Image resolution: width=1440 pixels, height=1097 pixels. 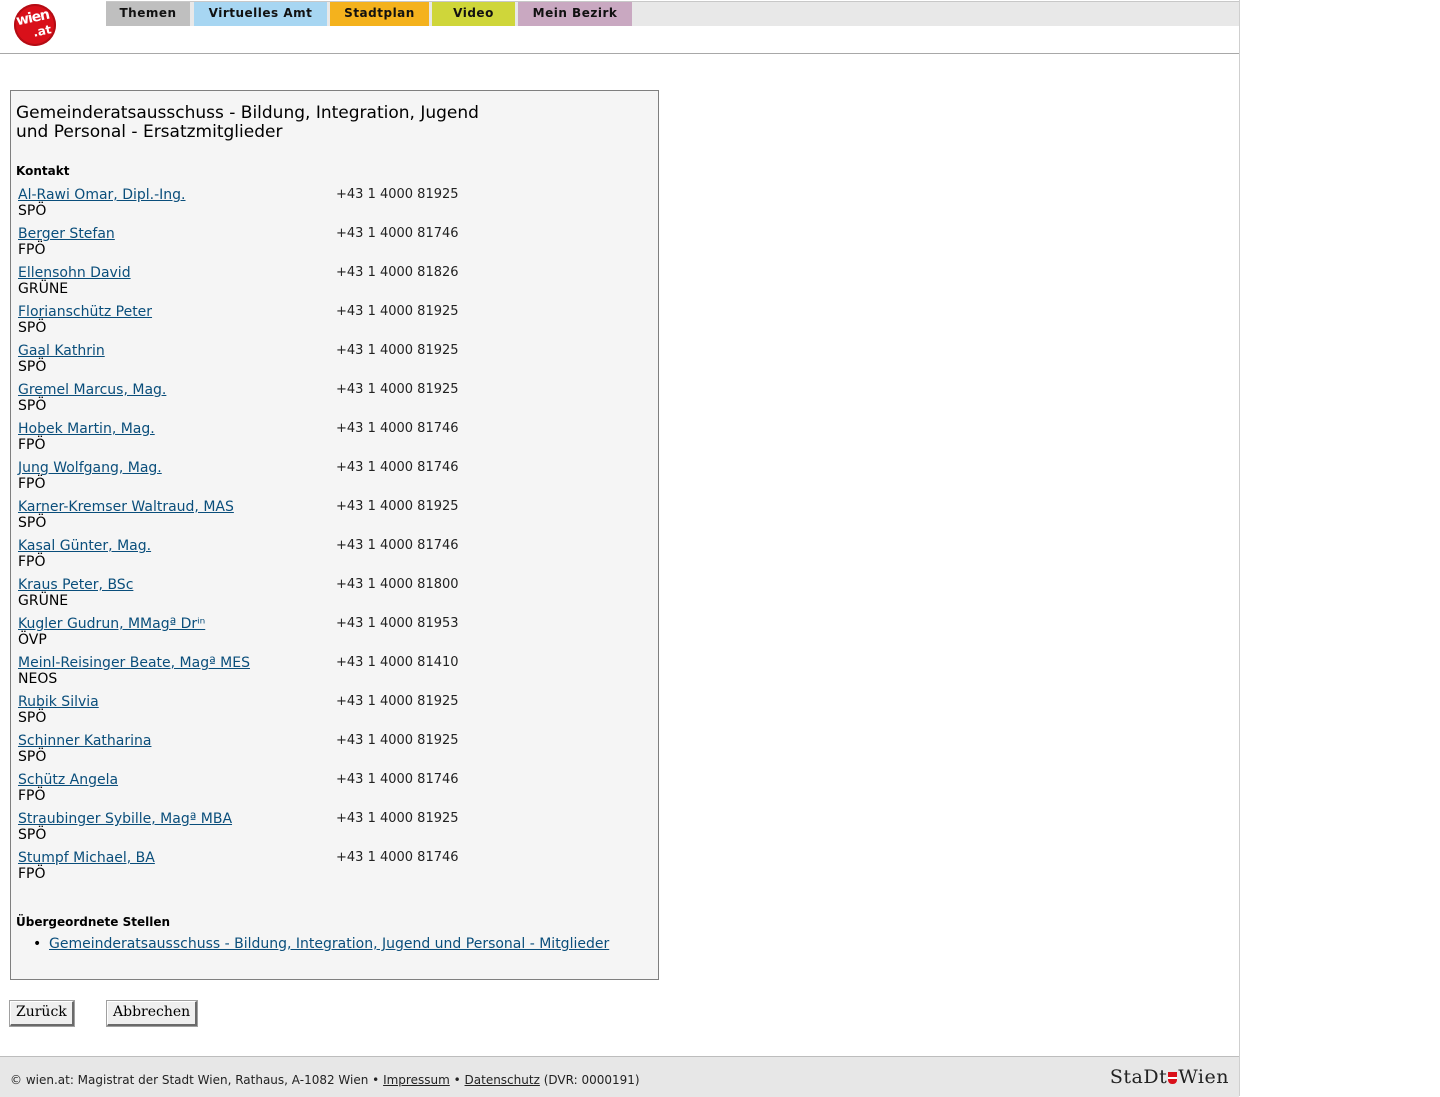 What do you see at coordinates (416, 1080) in the screenshot?
I see `impressum-link: Impressum` at bounding box center [416, 1080].